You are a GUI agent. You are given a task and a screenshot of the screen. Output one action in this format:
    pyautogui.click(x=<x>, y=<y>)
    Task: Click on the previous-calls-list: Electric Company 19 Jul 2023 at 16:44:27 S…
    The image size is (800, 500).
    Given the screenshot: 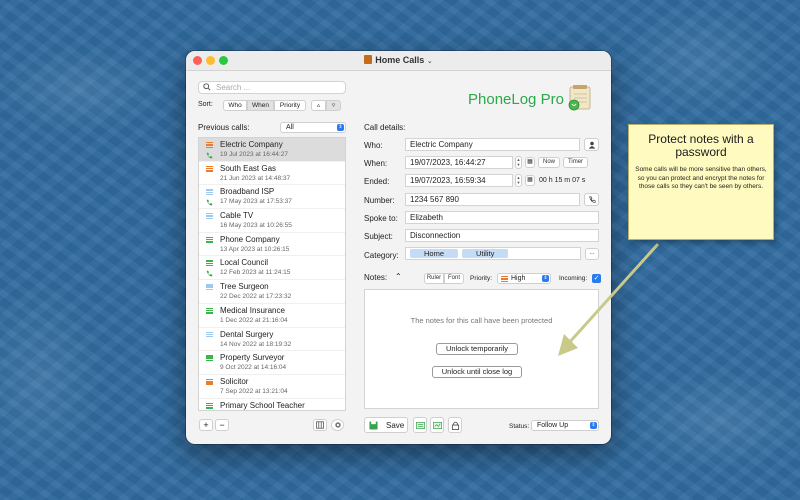 What is the action you would take?
    pyautogui.click(x=272, y=274)
    